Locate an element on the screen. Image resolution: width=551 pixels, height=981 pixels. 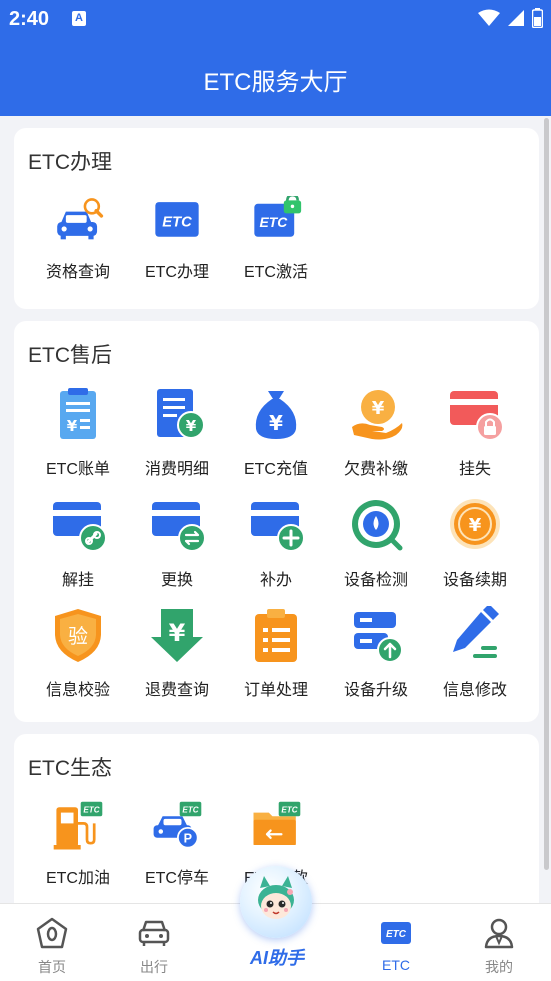
signal-icon is located at coordinates (516, 18).